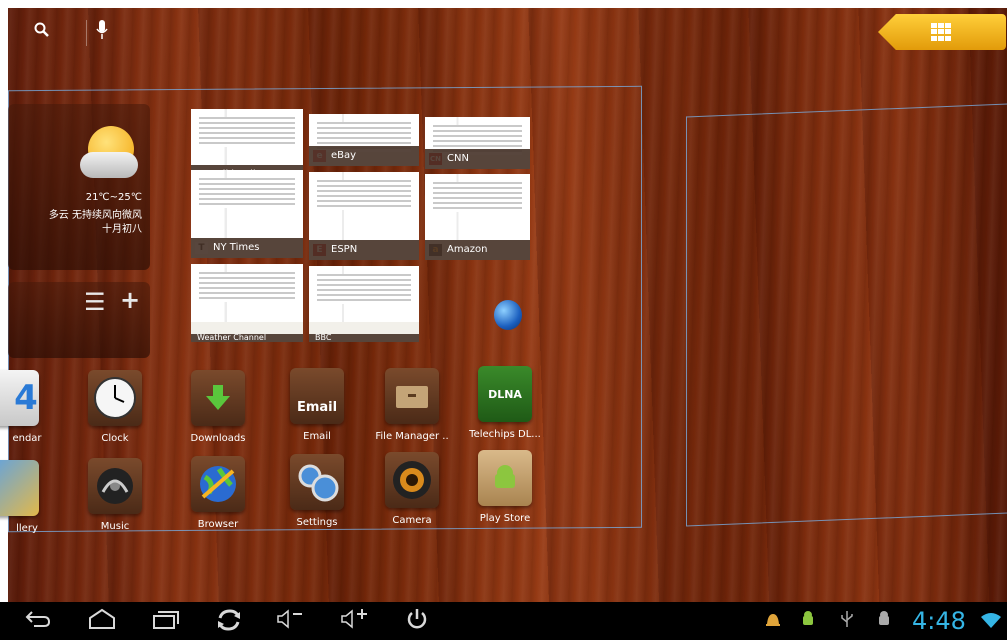  Describe the element at coordinates (808, 621) in the screenshot. I see `android-debug-icon` at that location.